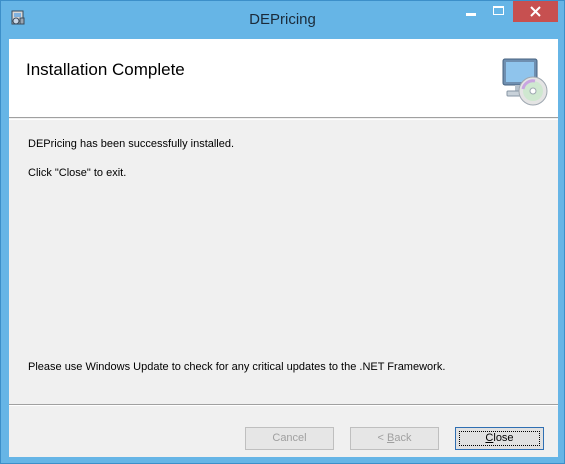 Image resolution: width=565 pixels, height=464 pixels. Describe the element at coordinates (283, 405) in the screenshot. I see `footer-divider-highlight` at that location.